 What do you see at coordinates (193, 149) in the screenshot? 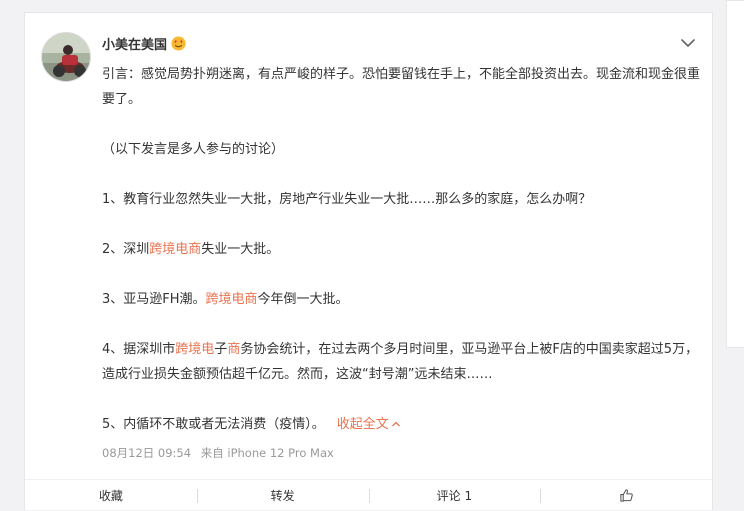
I see `paragraph-note: （以下发言是多人参与的讨论）` at bounding box center [193, 149].